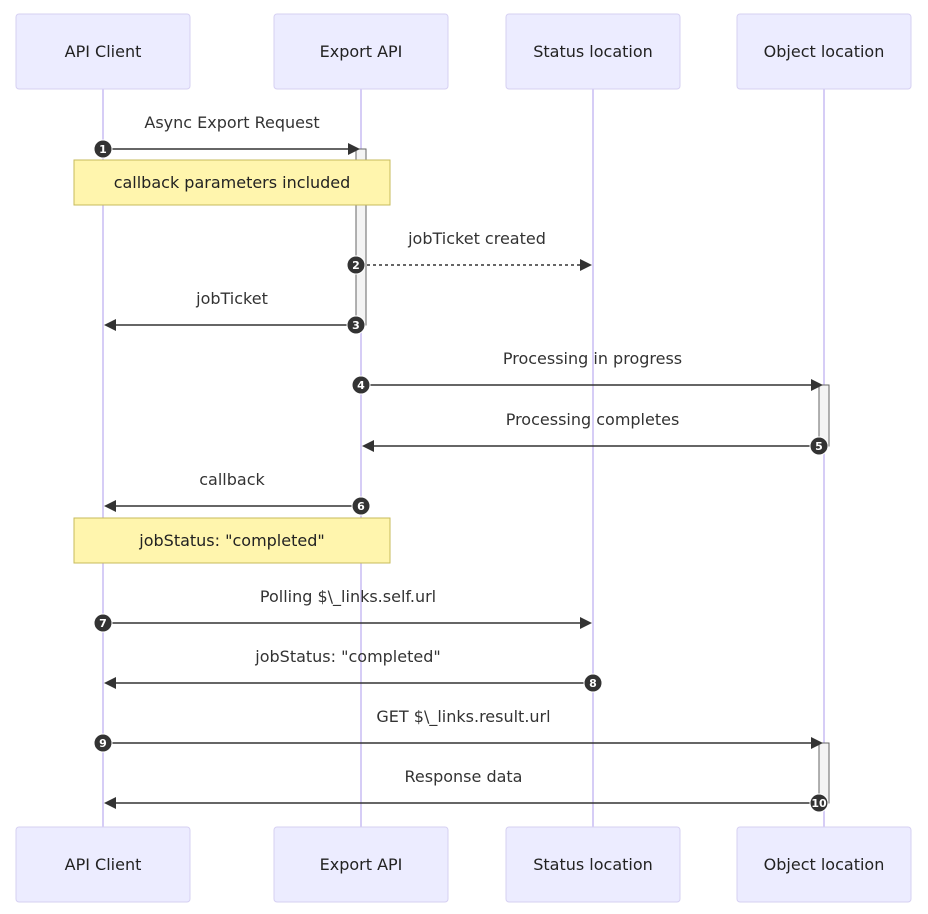 This screenshot has width=928, height=914. Describe the element at coordinates (593, 683) in the screenshot. I see `sequence-number: 8` at that location.